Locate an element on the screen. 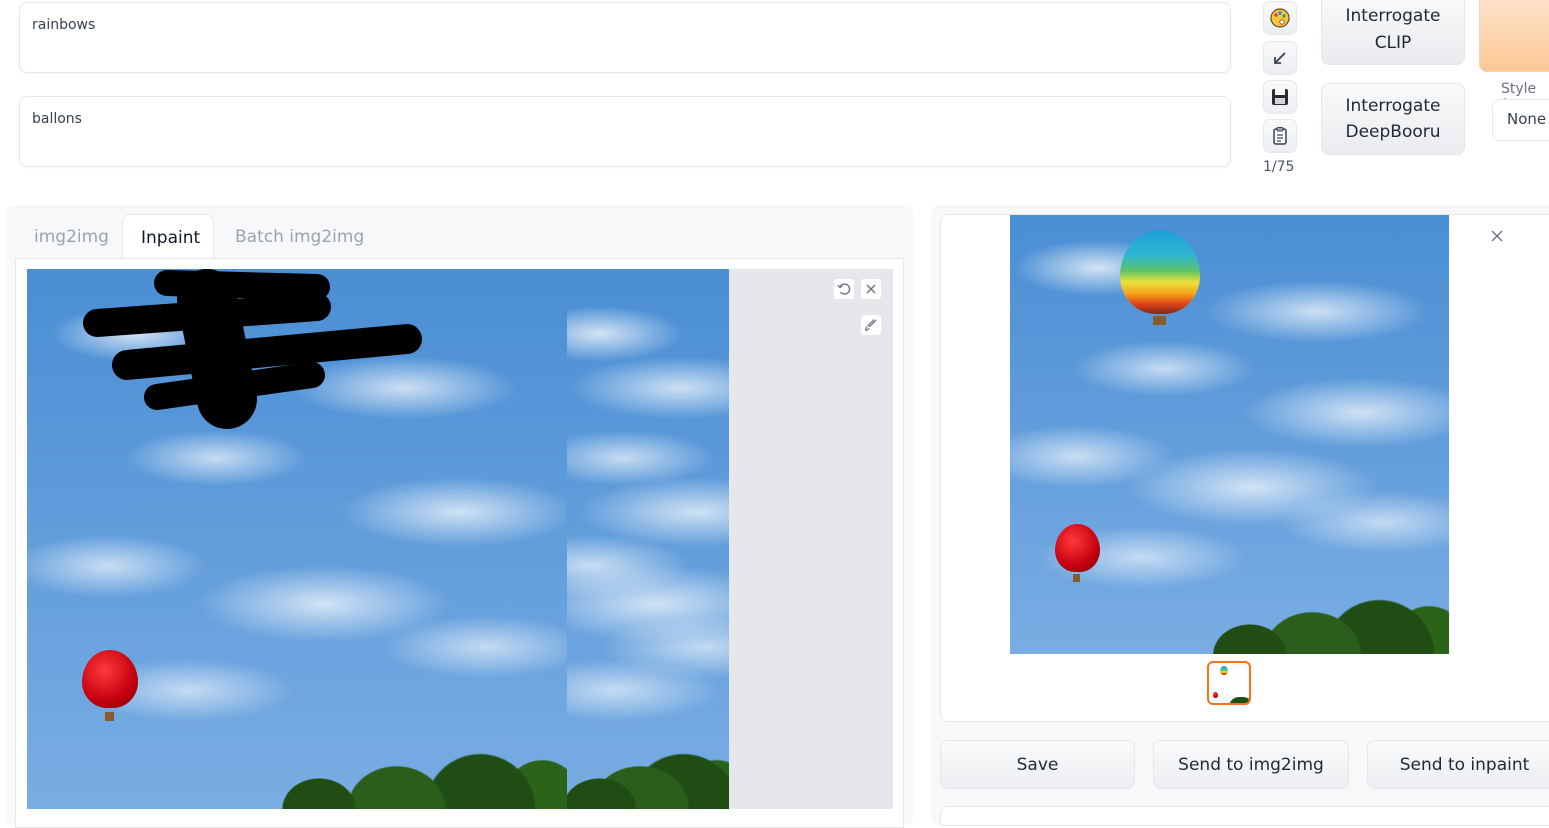 The width and height of the screenshot is (1549, 828). style-select: None is located at coordinates (1520, 120).